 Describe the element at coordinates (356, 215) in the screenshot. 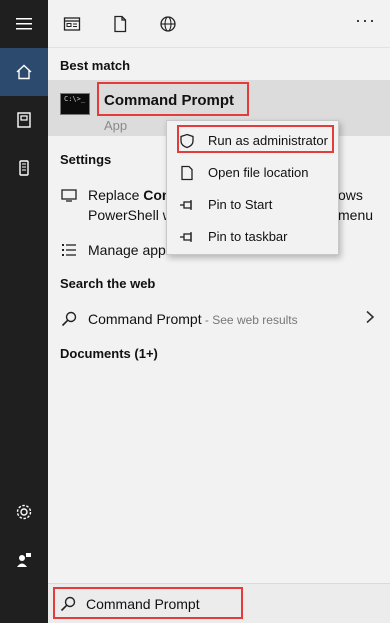

I see `settings-item-replace-line2-tail: menu` at that location.